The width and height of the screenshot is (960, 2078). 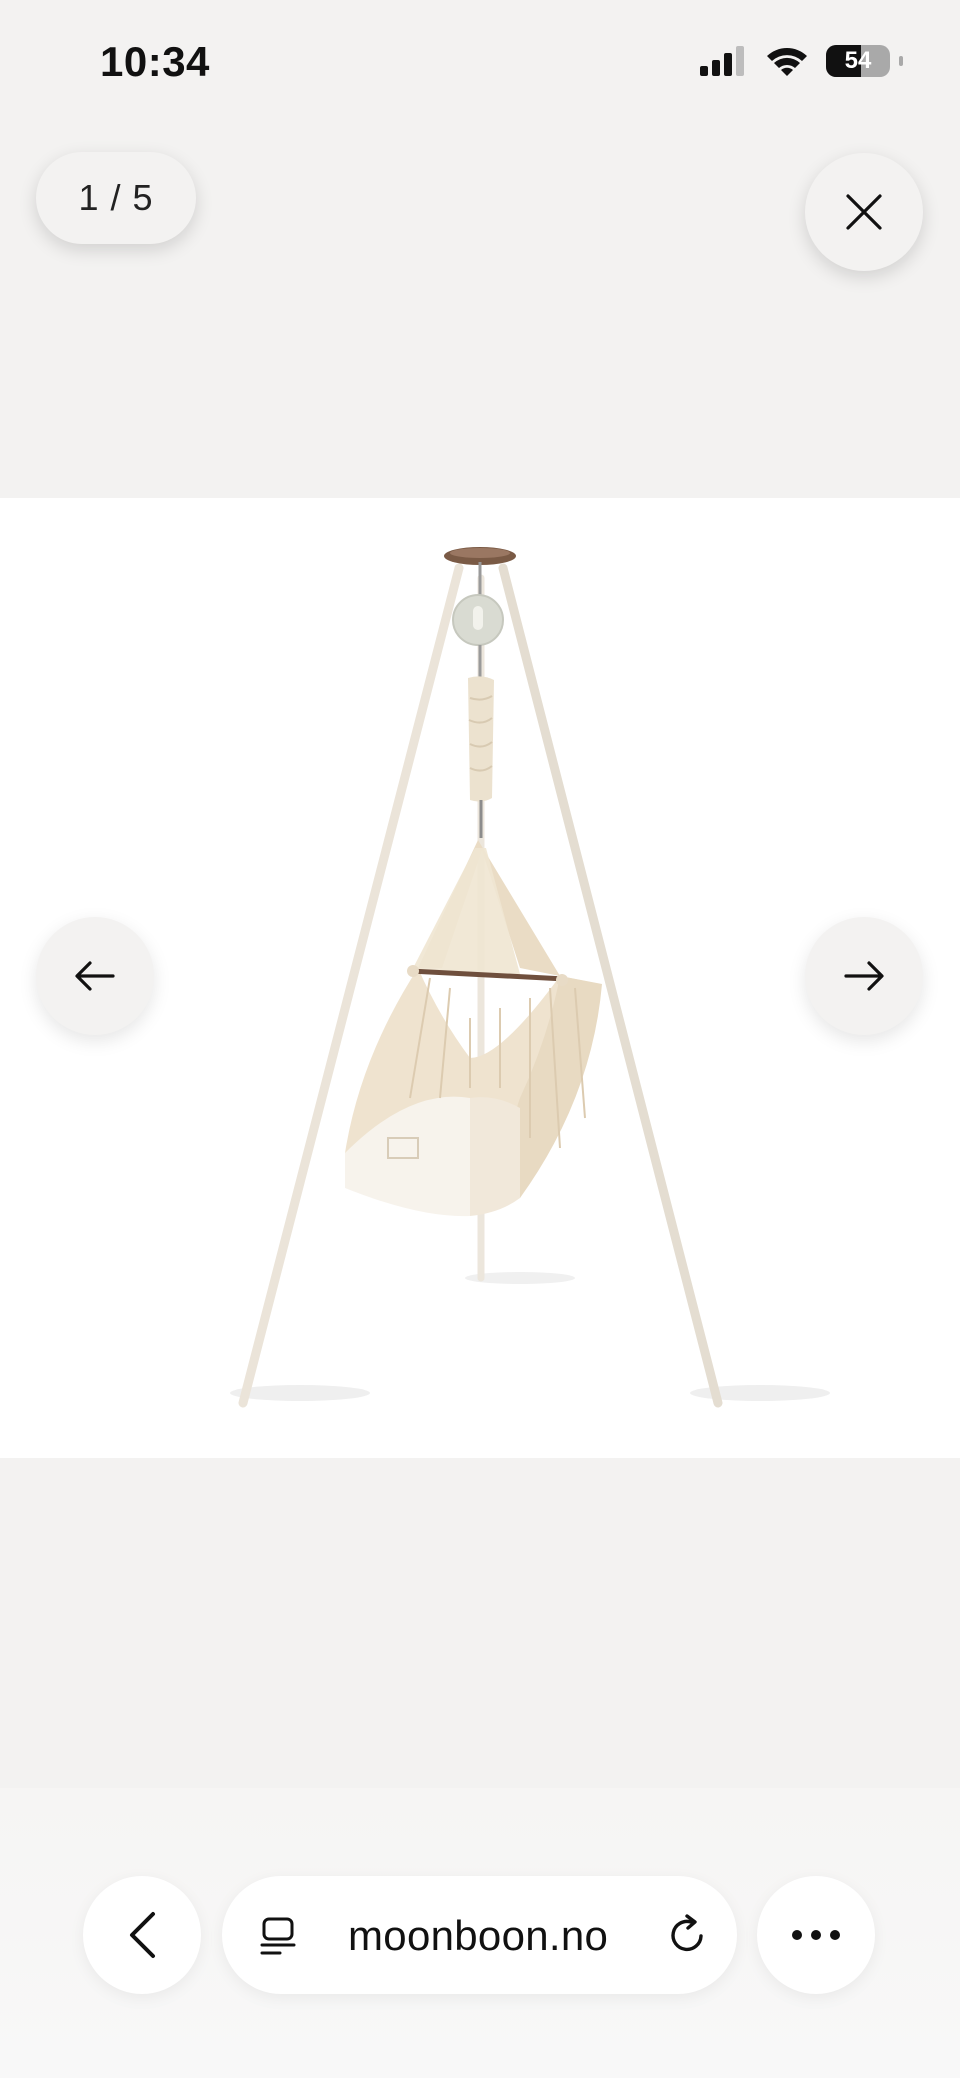 I want to click on battery-level: 54, so click(x=858, y=60).